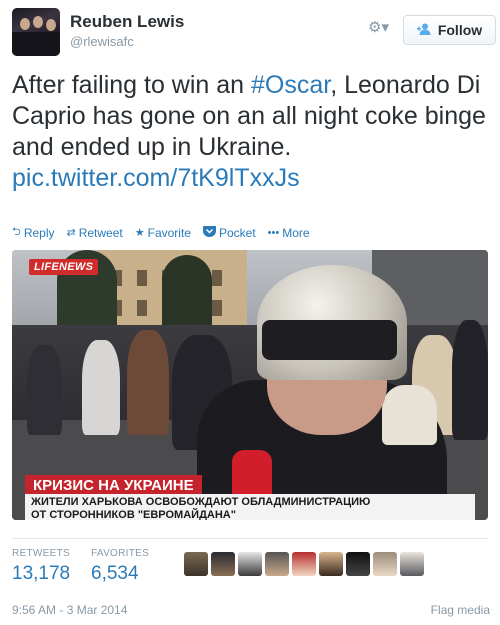 This screenshot has height=625, width=500. I want to click on reply-icon: ⮌, so click(16, 232).